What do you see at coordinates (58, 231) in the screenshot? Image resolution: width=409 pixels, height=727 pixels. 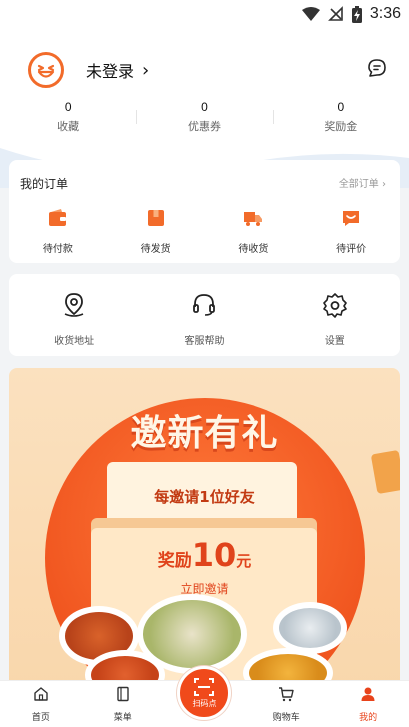 I see `order-pending-payment: 待付款` at bounding box center [58, 231].